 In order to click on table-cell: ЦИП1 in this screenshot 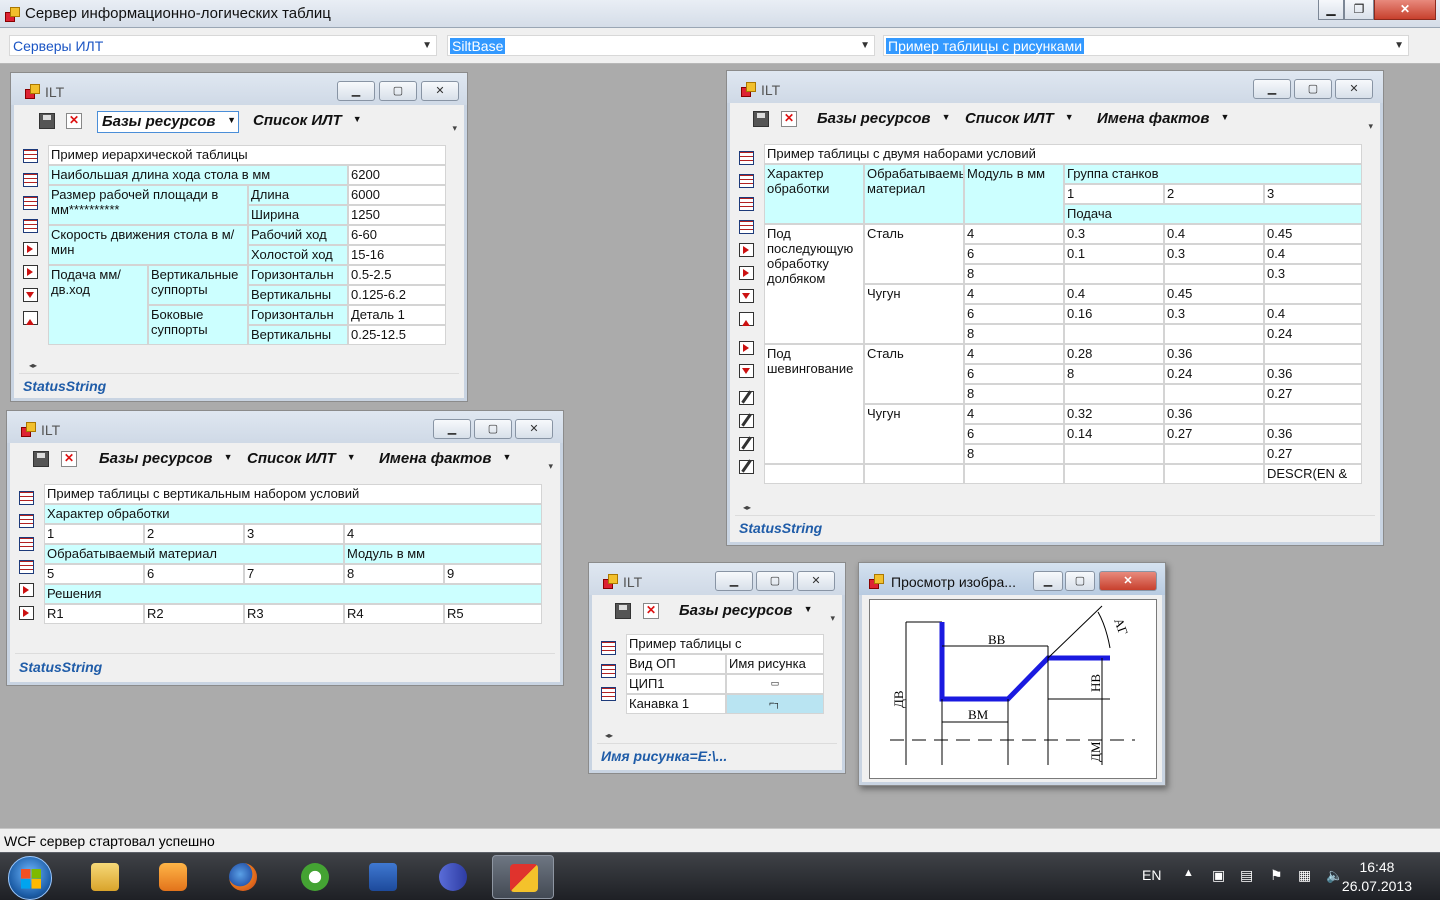, I will do `click(676, 684)`.